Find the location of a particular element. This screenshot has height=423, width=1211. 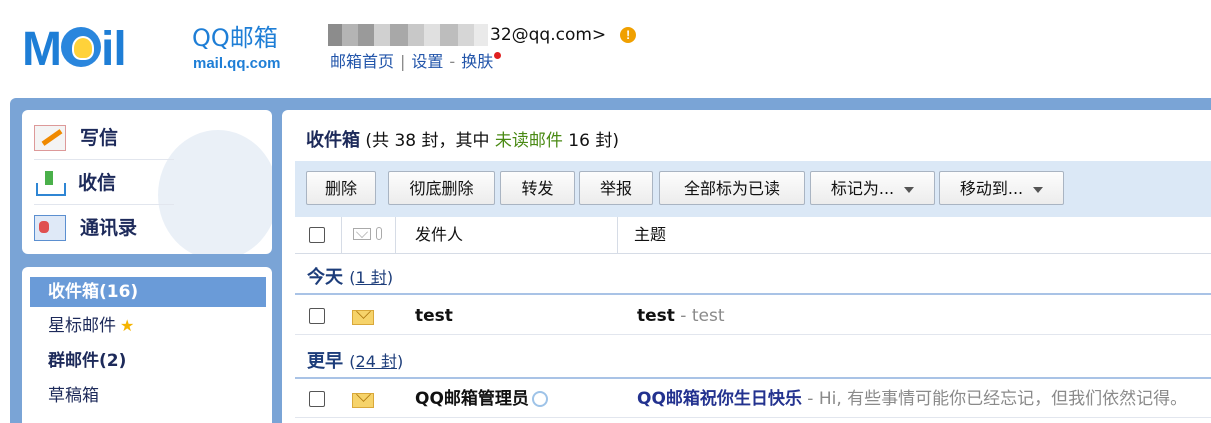

group-name: 更早 is located at coordinates (325, 361).